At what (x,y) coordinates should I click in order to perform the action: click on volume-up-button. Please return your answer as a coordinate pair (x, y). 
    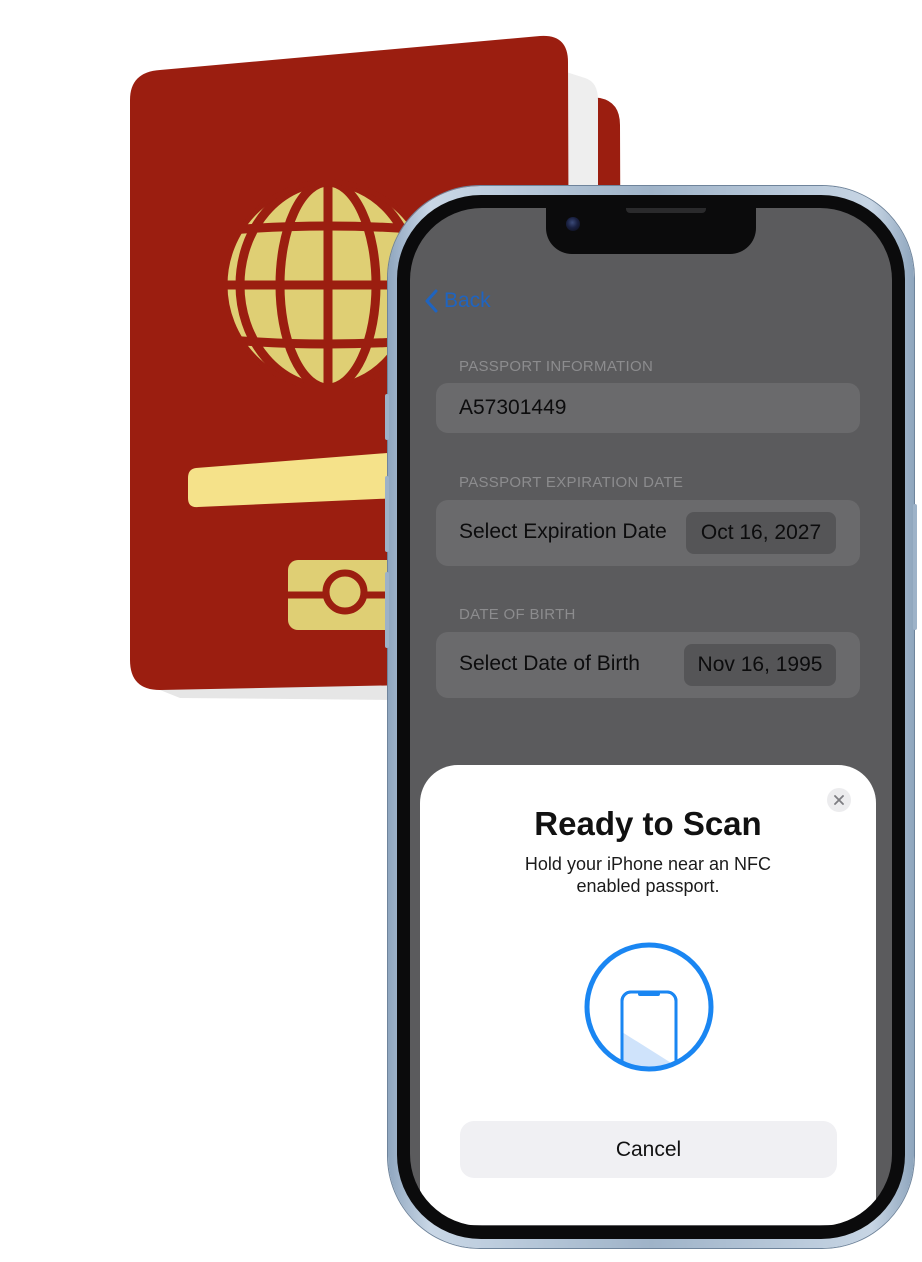
    Looking at the image, I should click on (387, 514).